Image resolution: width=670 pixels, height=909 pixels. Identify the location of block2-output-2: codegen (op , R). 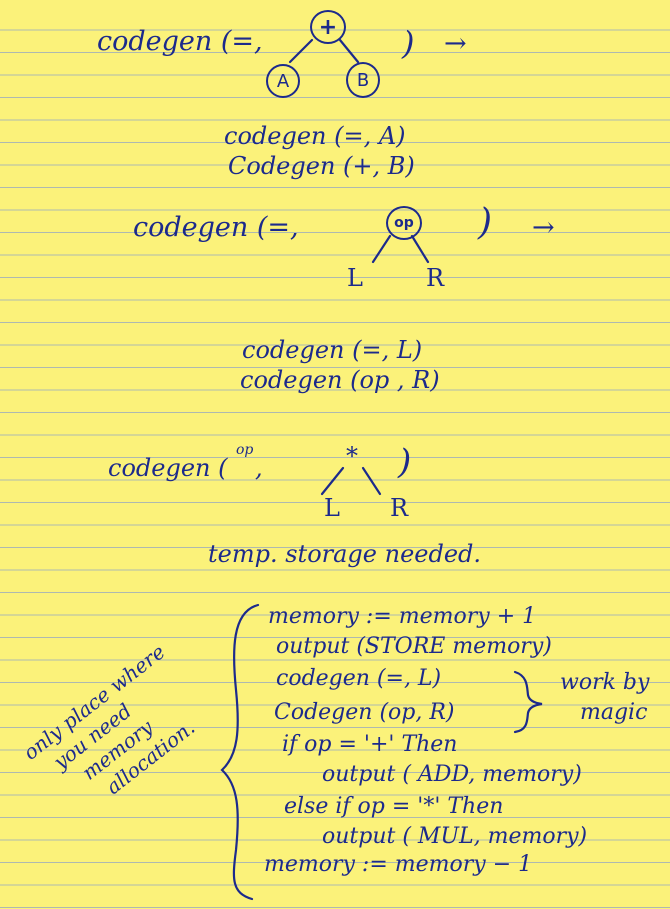
(340, 380).